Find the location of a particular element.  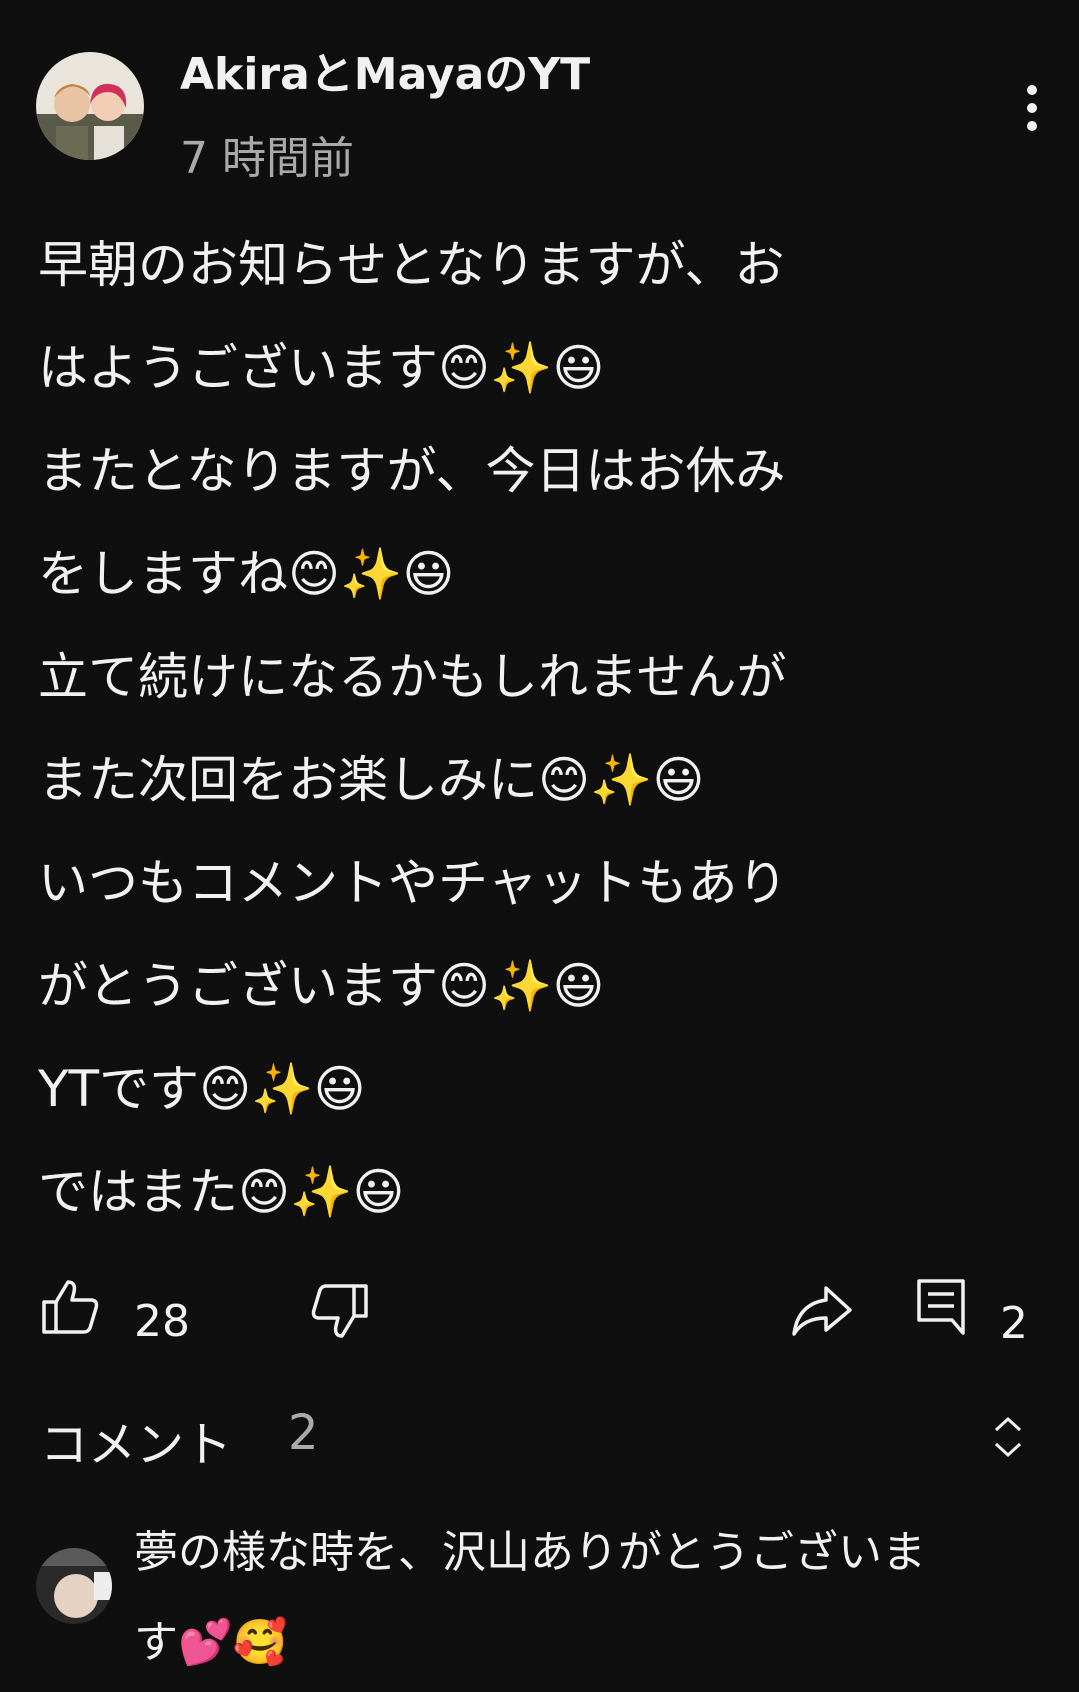

commenter-avatar is located at coordinates (74, 1586).